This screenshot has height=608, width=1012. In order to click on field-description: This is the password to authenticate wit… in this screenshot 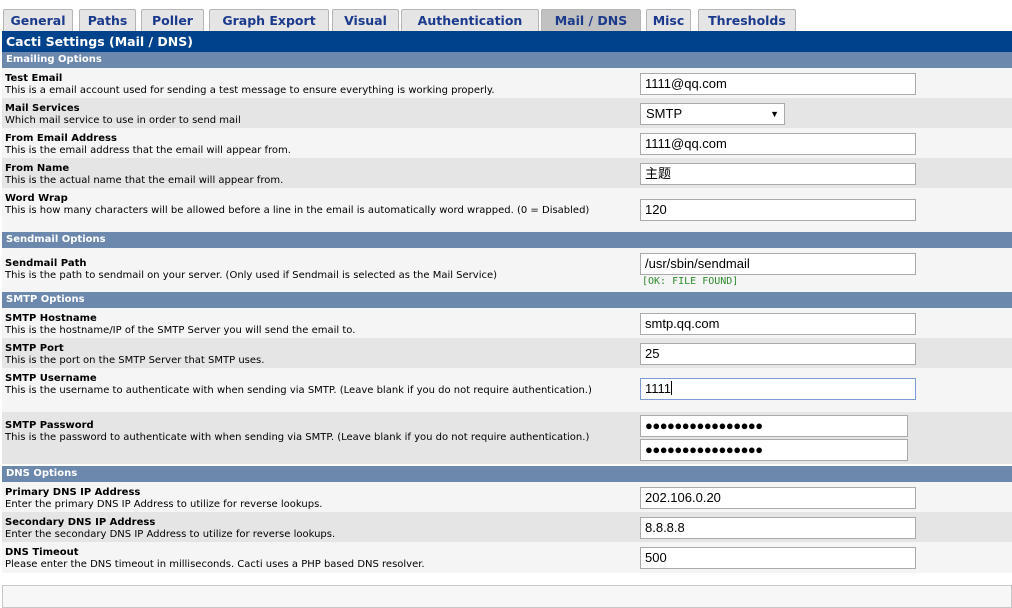, I will do `click(297, 437)`.